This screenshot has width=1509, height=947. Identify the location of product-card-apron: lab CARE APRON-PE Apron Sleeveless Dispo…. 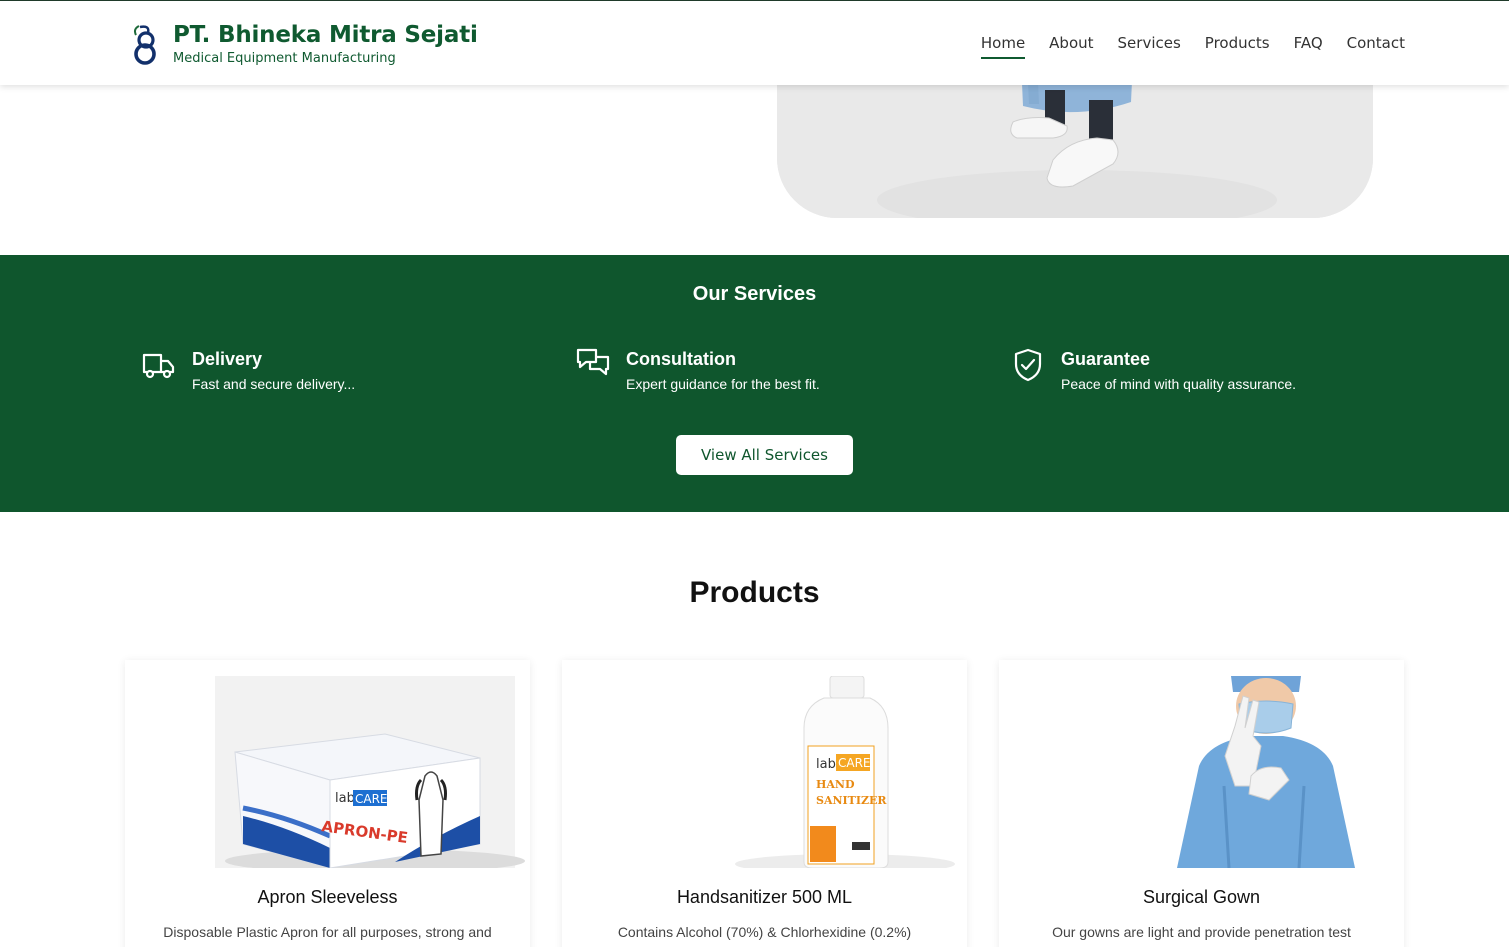
(327, 803).